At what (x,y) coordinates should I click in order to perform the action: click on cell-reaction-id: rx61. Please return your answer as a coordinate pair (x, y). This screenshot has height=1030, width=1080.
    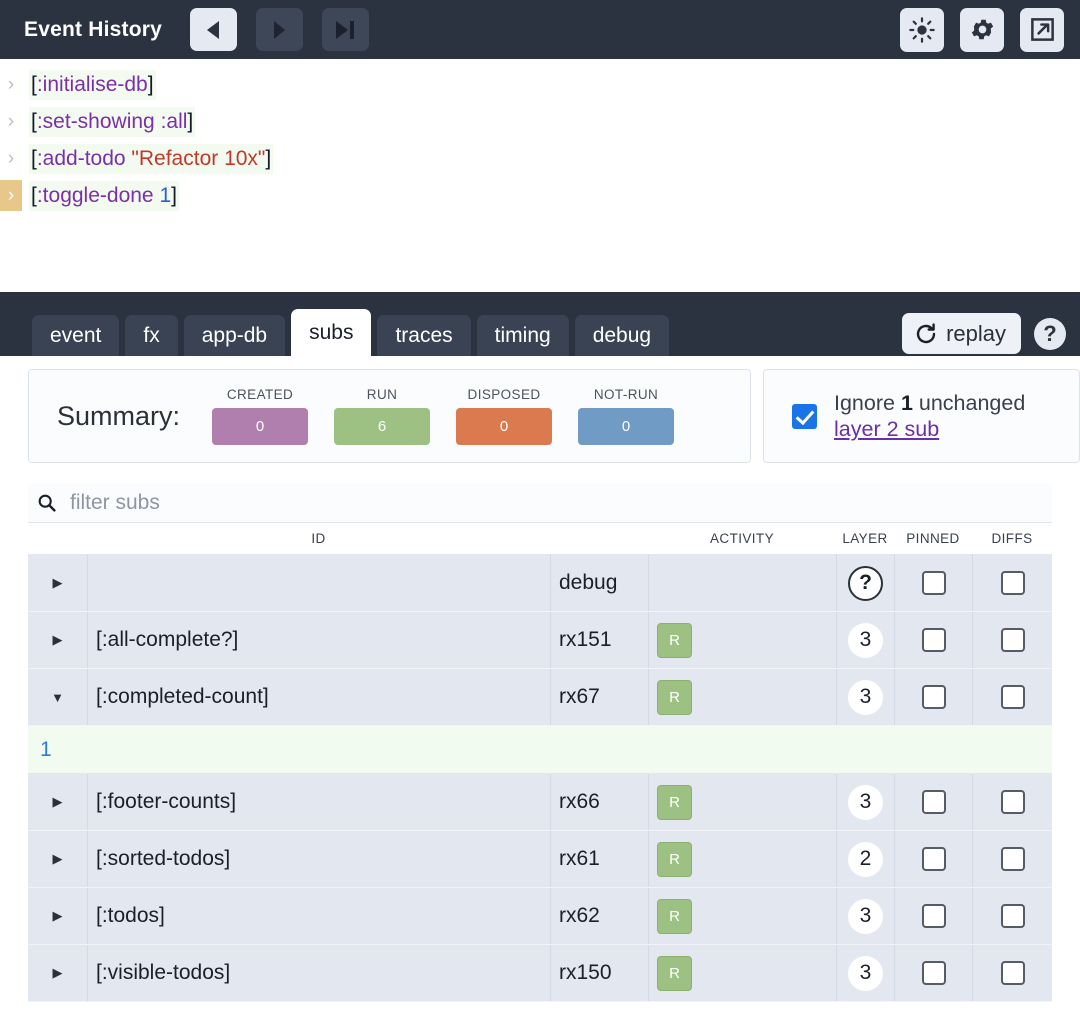
    Looking at the image, I should click on (599, 859).